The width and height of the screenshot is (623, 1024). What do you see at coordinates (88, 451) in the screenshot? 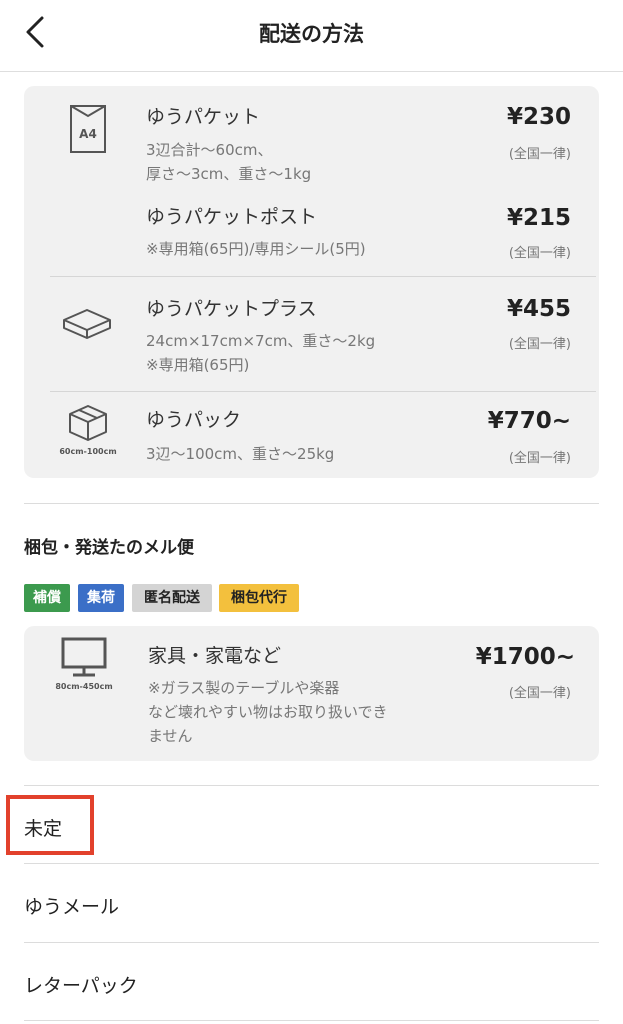
I see `size-caption: 60cm-100cm` at bounding box center [88, 451].